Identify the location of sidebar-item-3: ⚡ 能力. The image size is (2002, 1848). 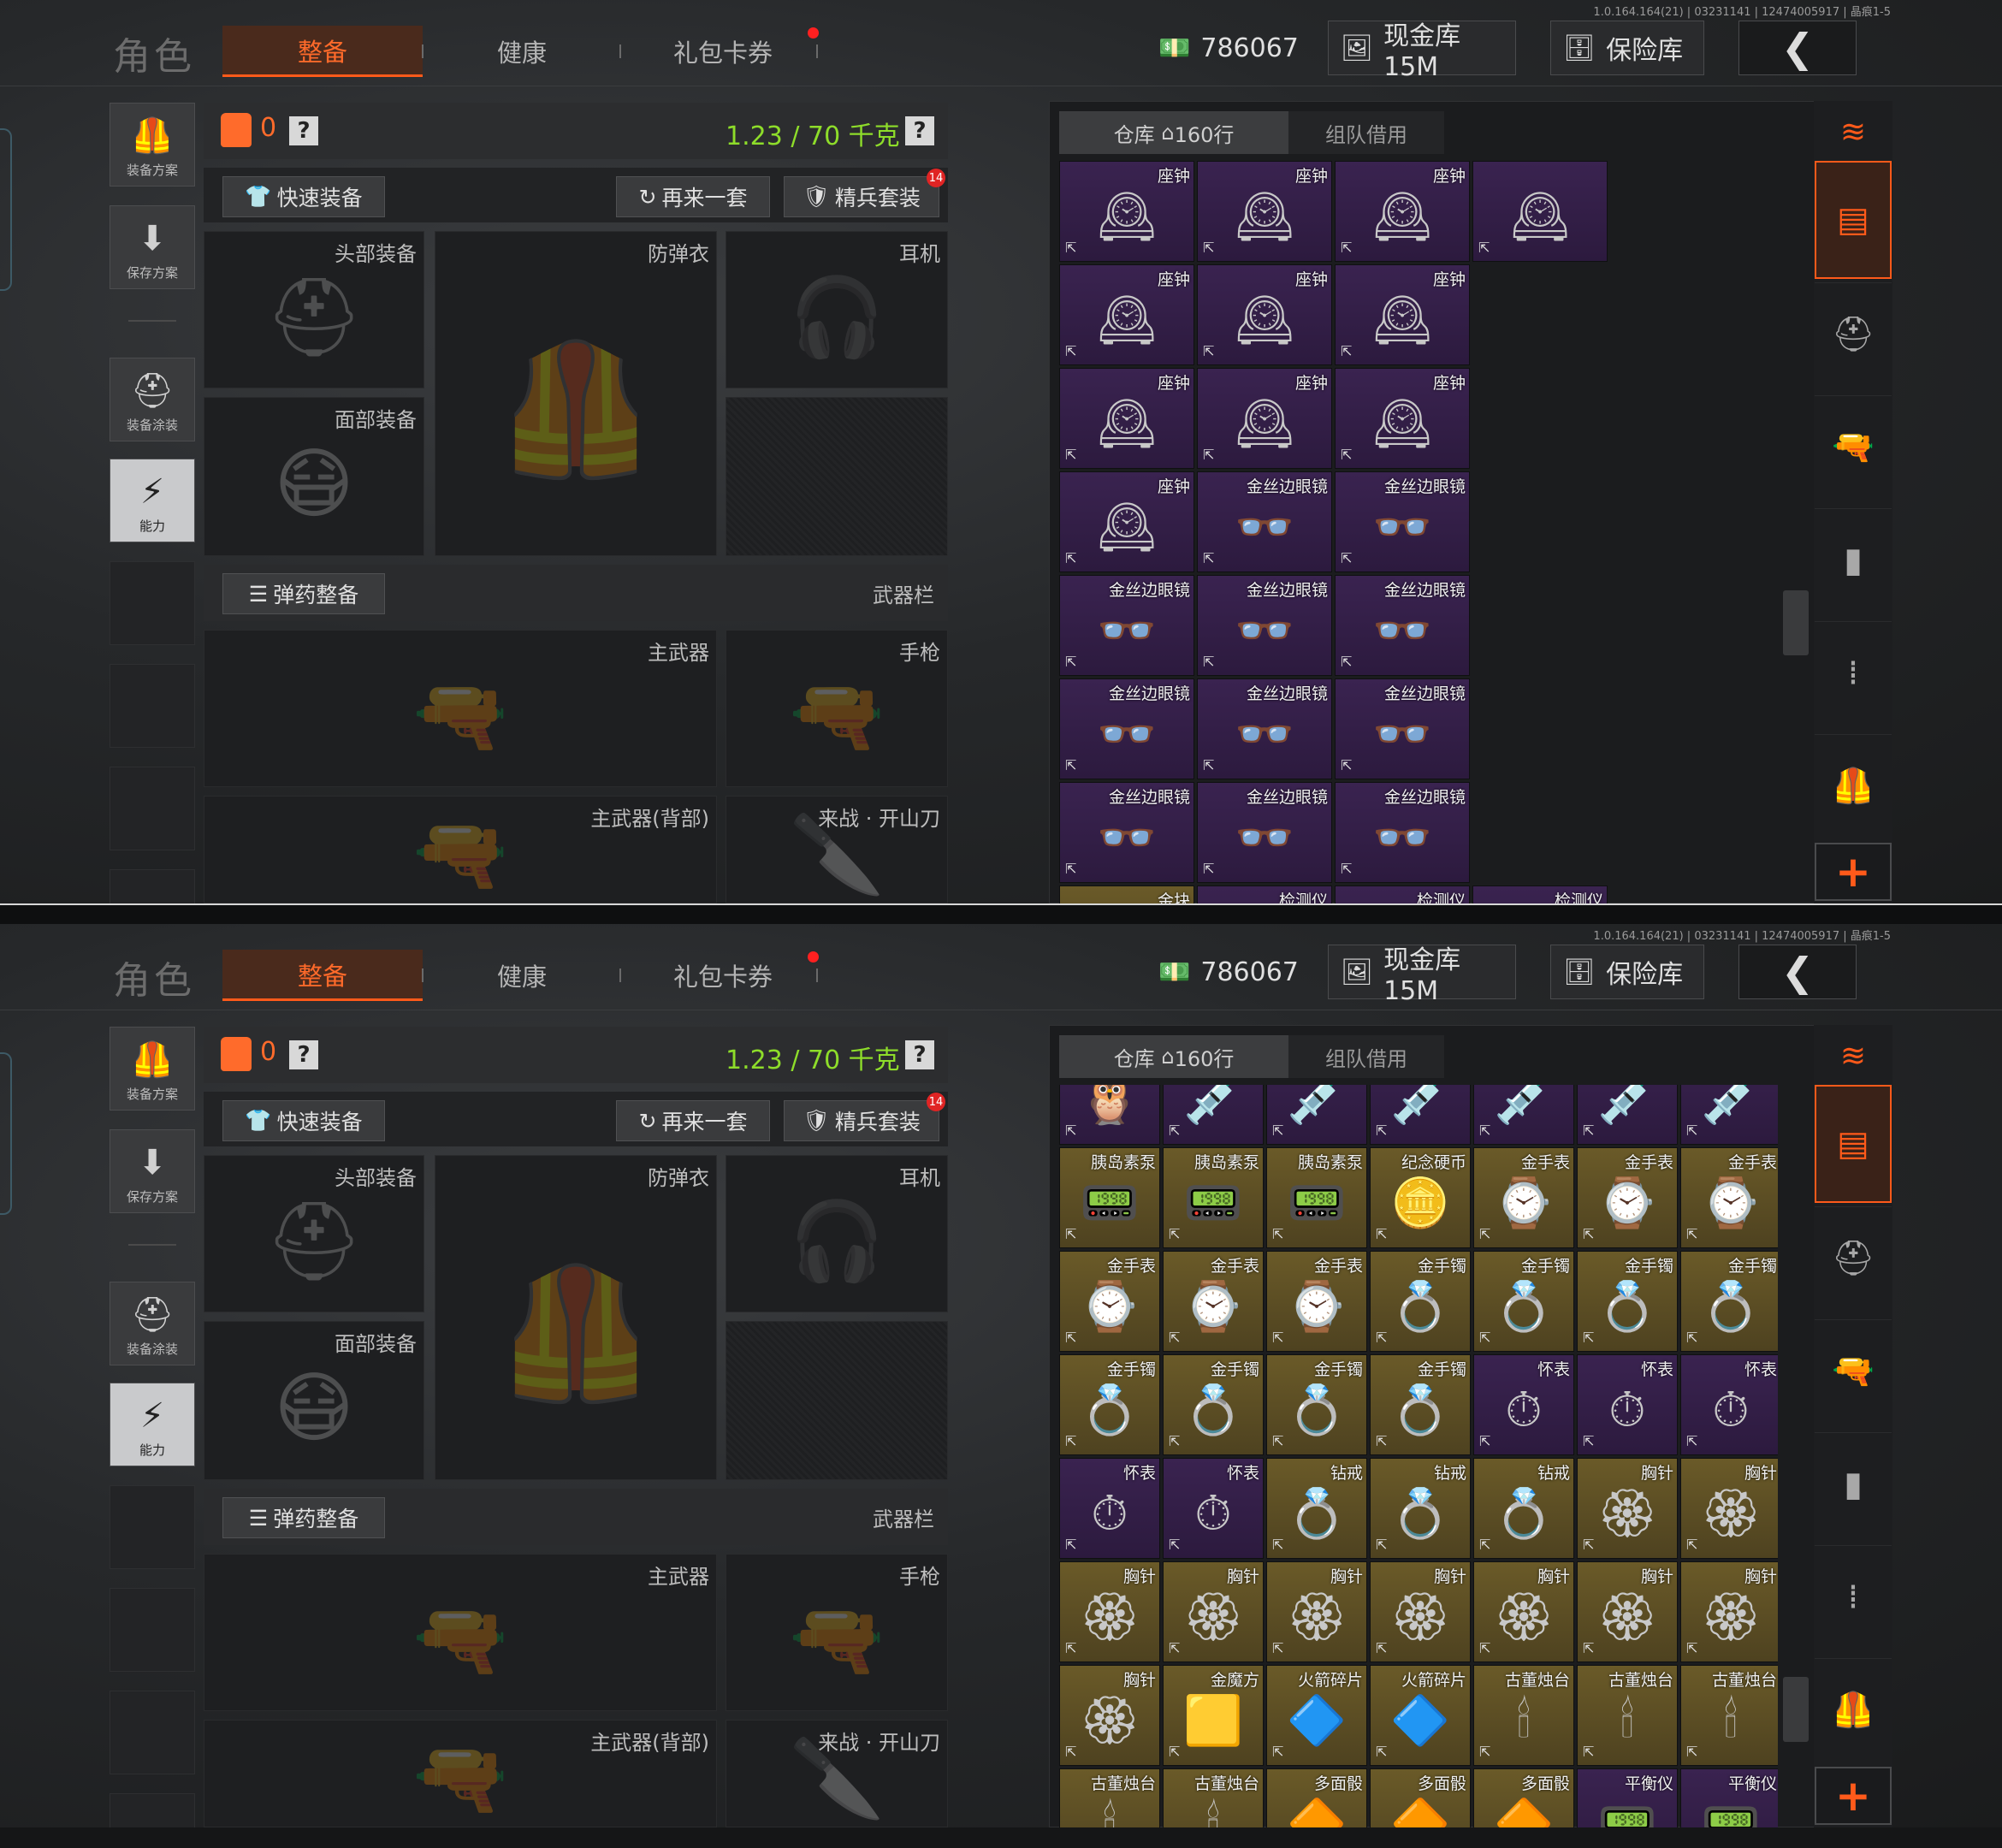
(152, 500).